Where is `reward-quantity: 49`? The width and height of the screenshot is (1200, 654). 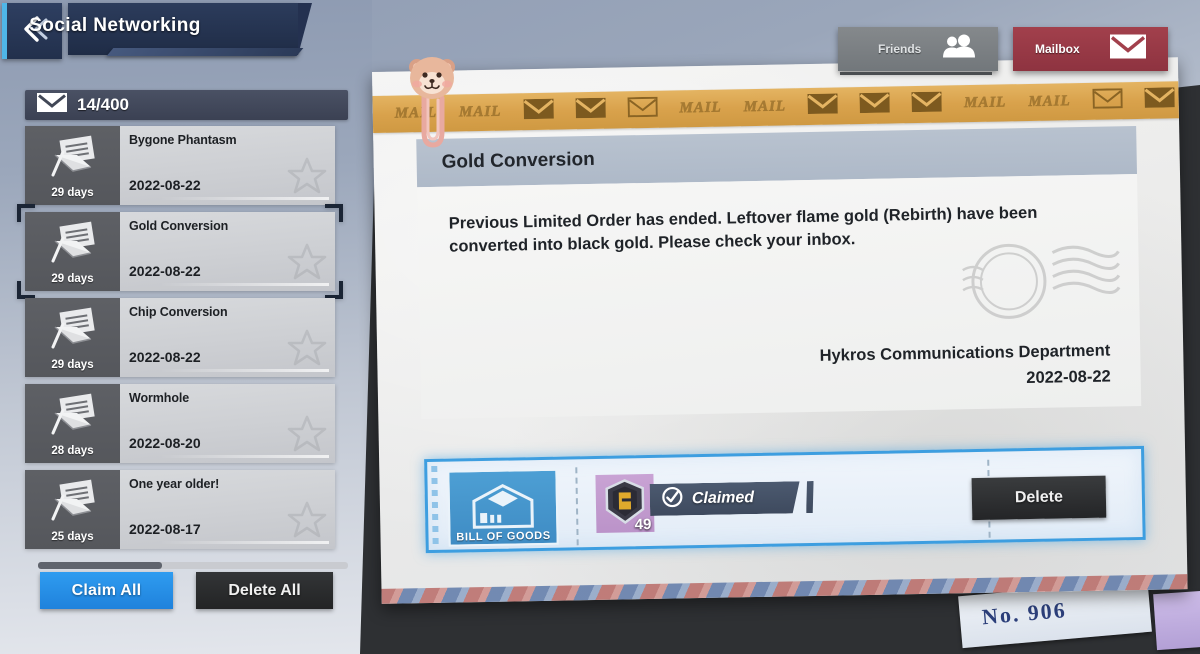 reward-quantity: 49 is located at coordinates (643, 524).